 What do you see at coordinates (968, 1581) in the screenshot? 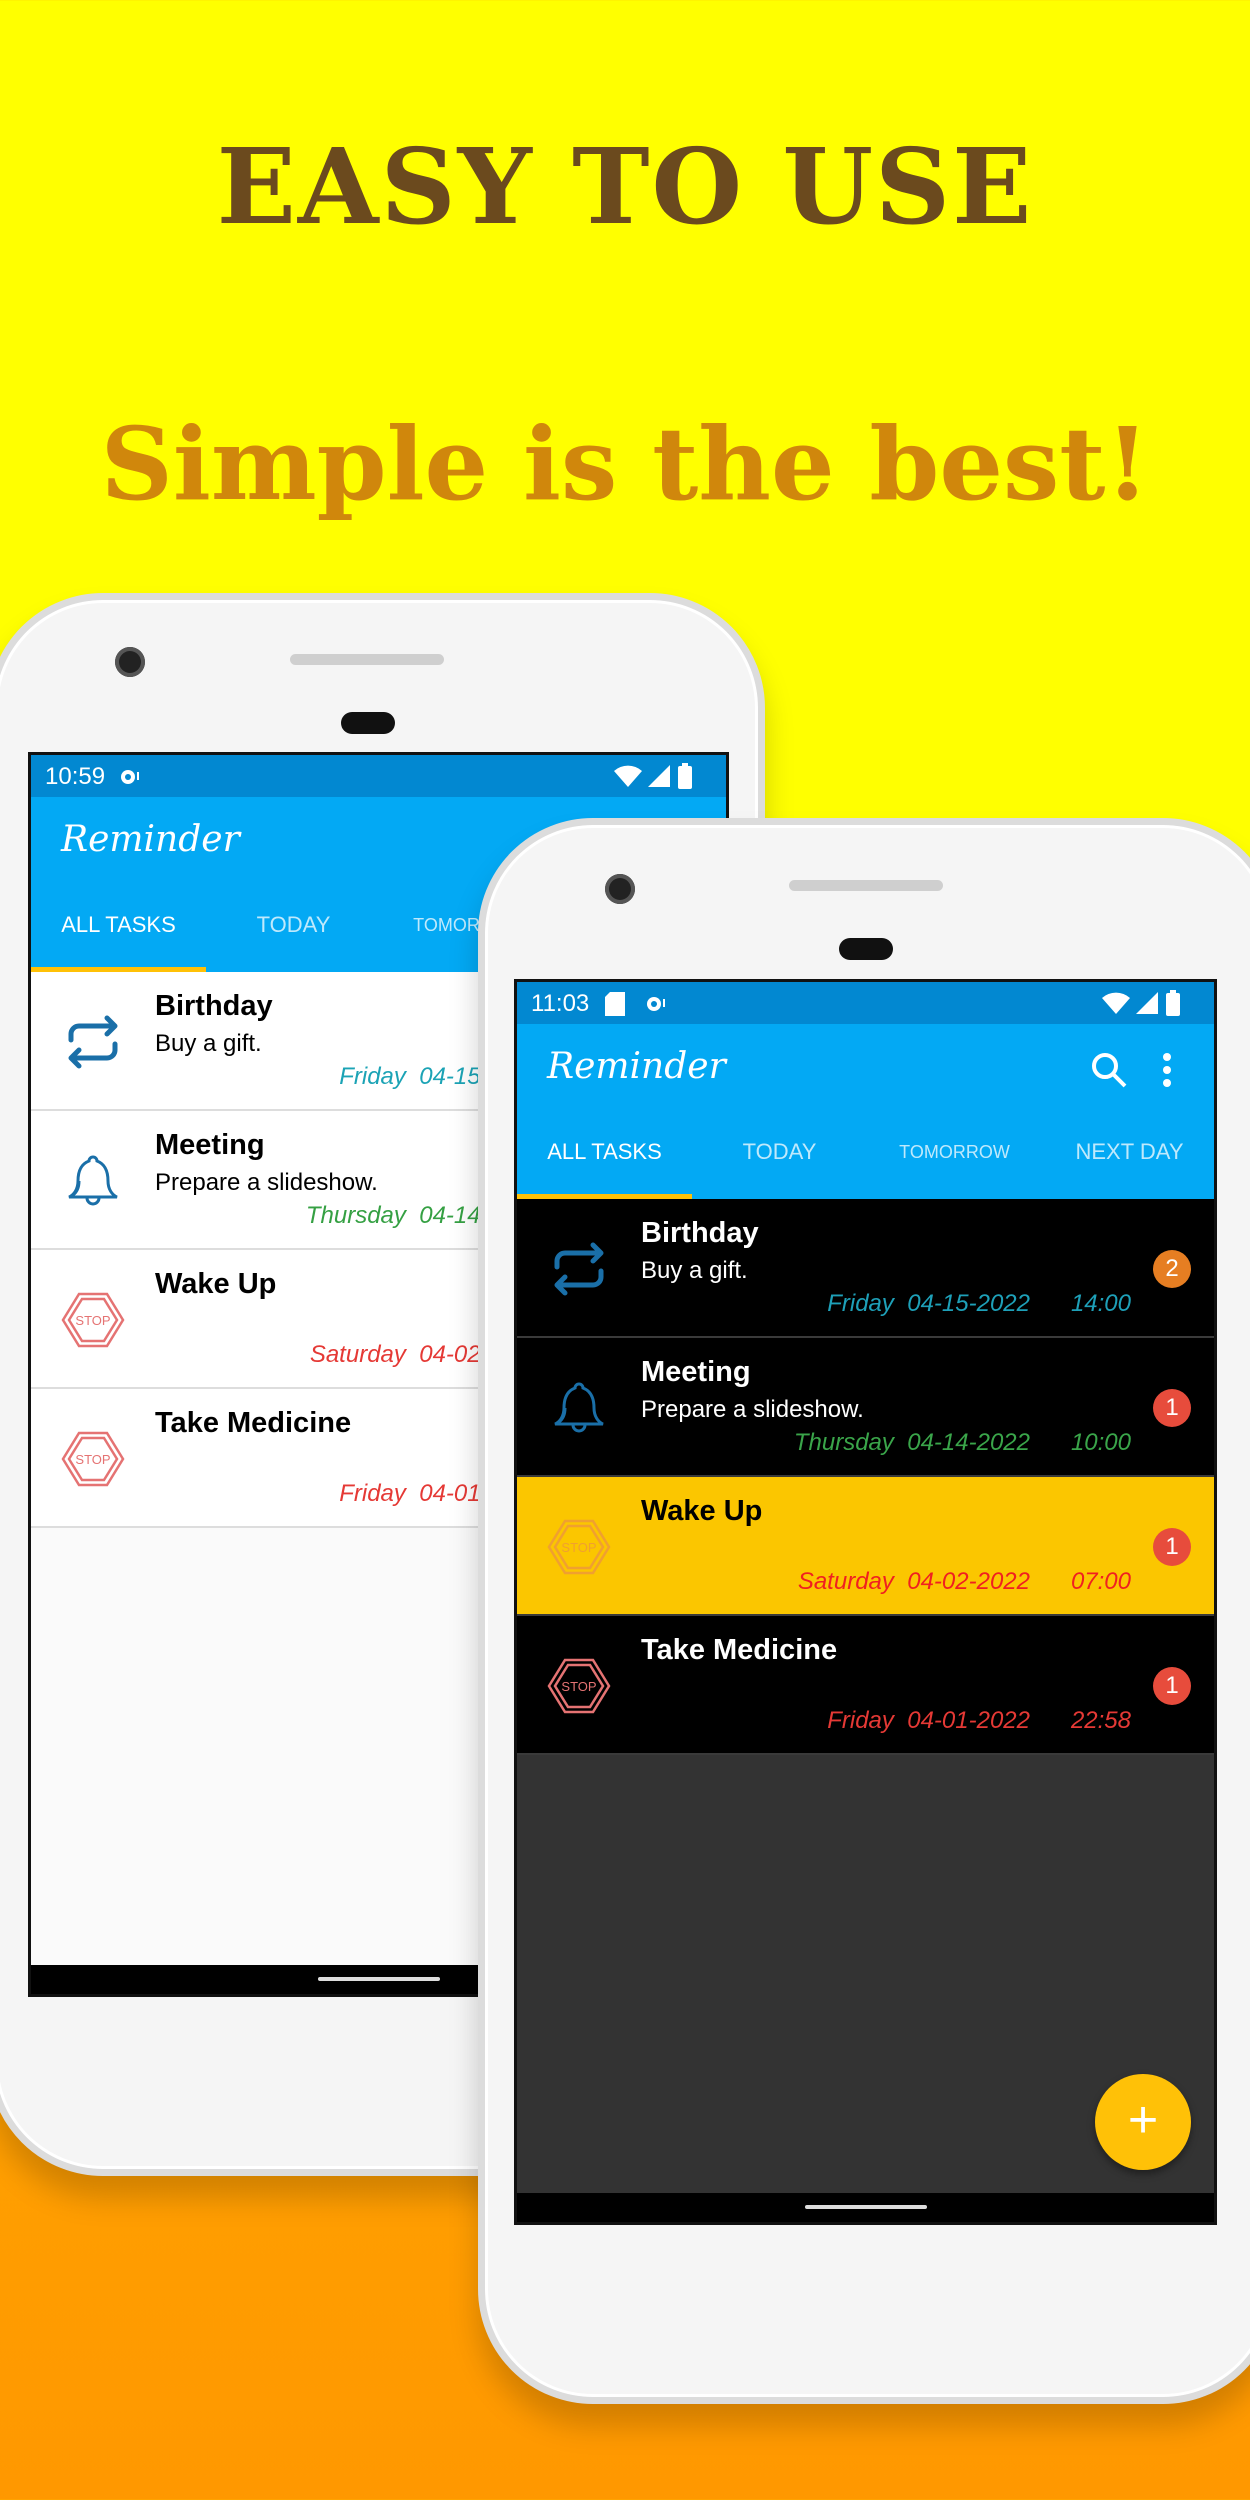
I see `task-date-value: 04-02-2022` at bounding box center [968, 1581].